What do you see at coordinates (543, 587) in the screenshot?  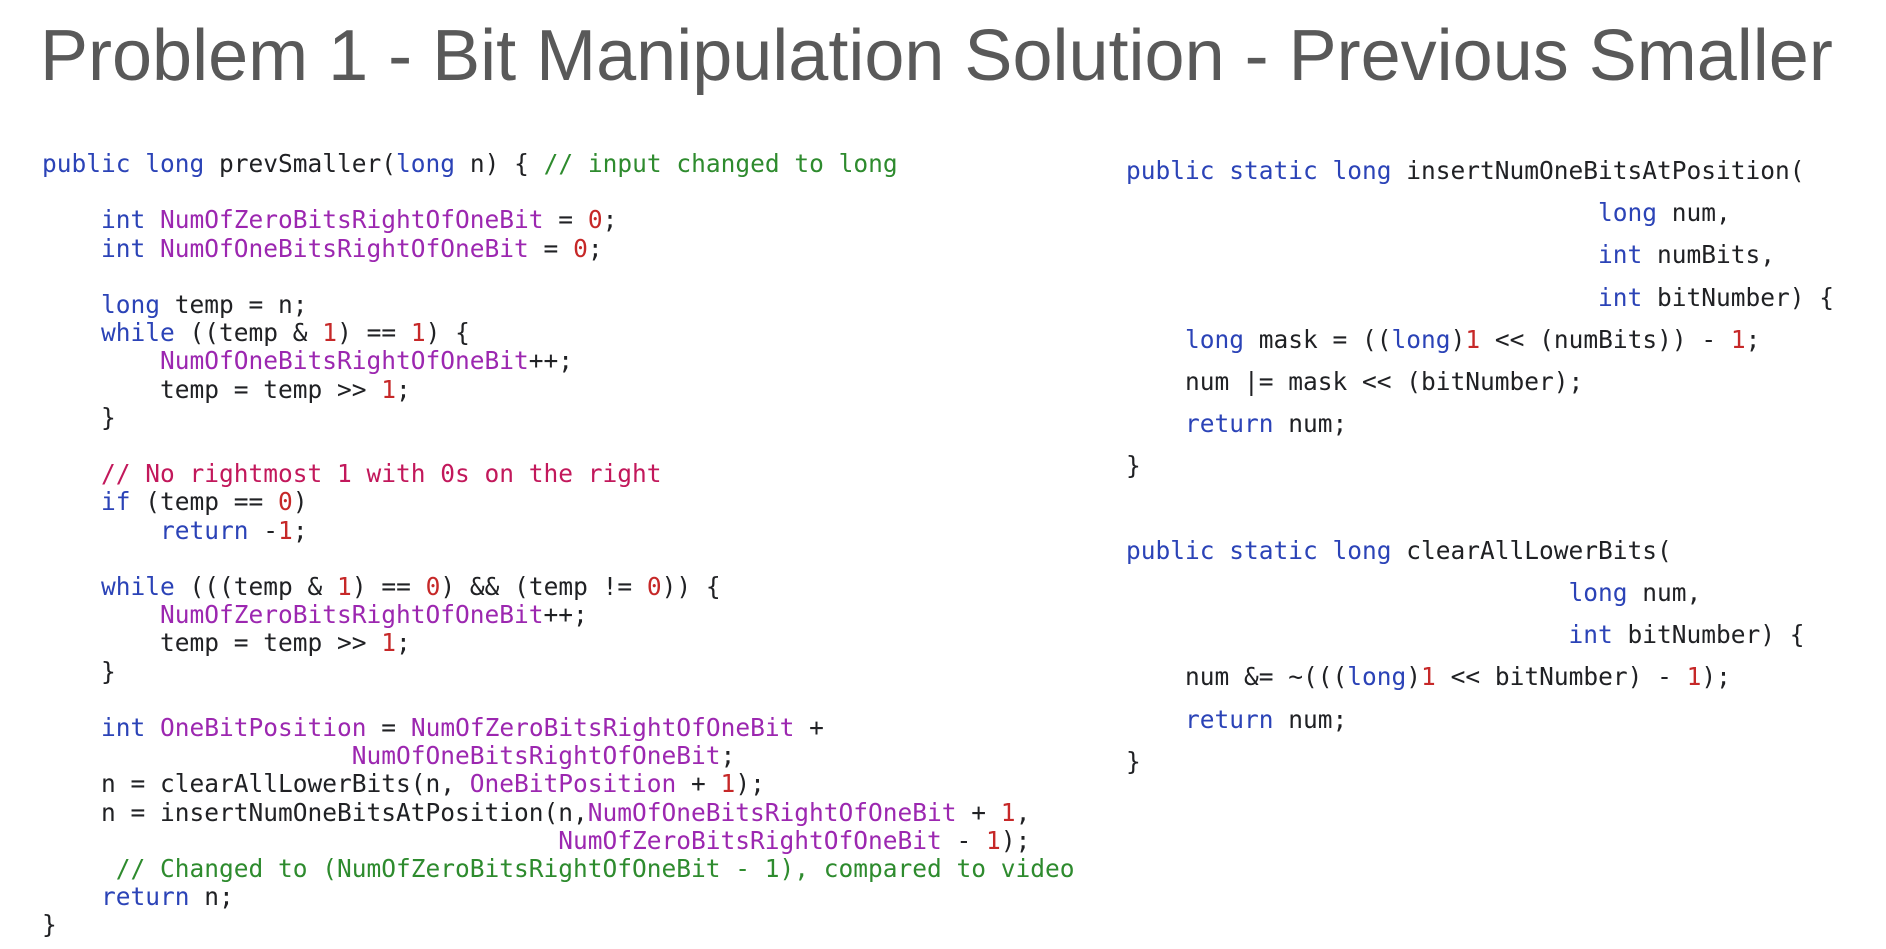 I see `code-token: ) && (temp !=` at bounding box center [543, 587].